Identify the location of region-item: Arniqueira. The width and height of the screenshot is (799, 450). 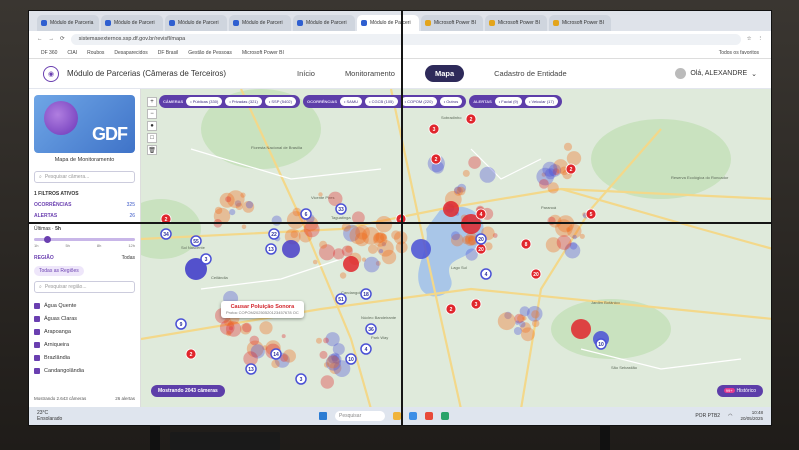
(84, 344).